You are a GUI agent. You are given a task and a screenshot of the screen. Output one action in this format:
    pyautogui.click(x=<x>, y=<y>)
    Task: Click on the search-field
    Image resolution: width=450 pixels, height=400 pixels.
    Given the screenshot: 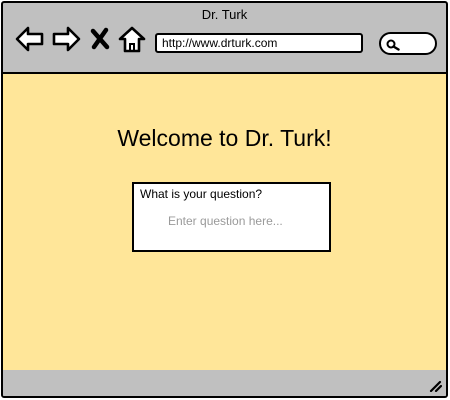 What is the action you would take?
    pyautogui.click(x=408, y=43)
    